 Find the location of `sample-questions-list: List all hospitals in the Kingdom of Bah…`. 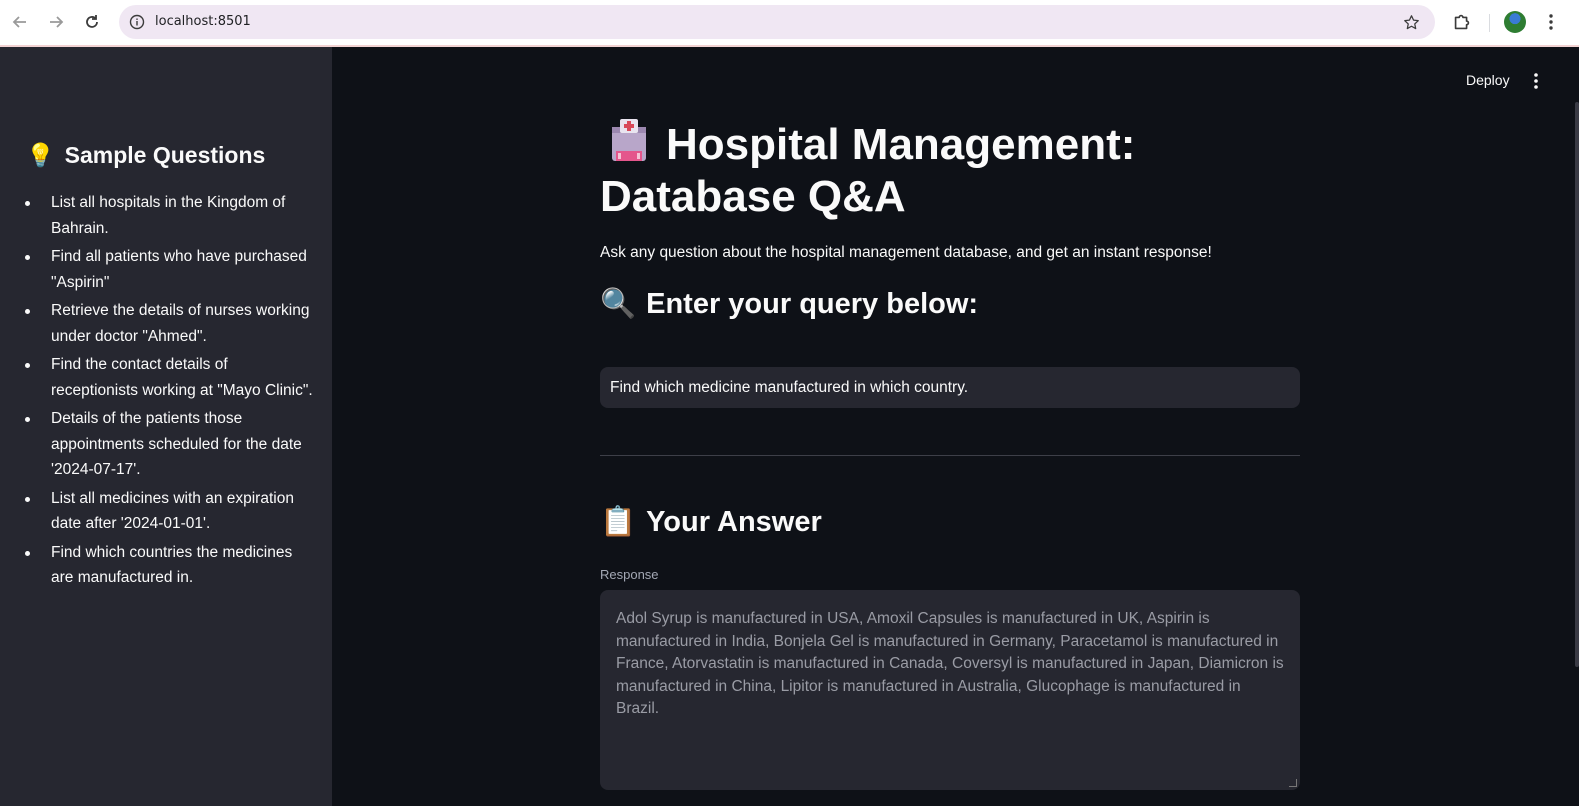

sample-questions-list: List all hospitals in the Kingdom of Bah… is located at coordinates (170, 392).